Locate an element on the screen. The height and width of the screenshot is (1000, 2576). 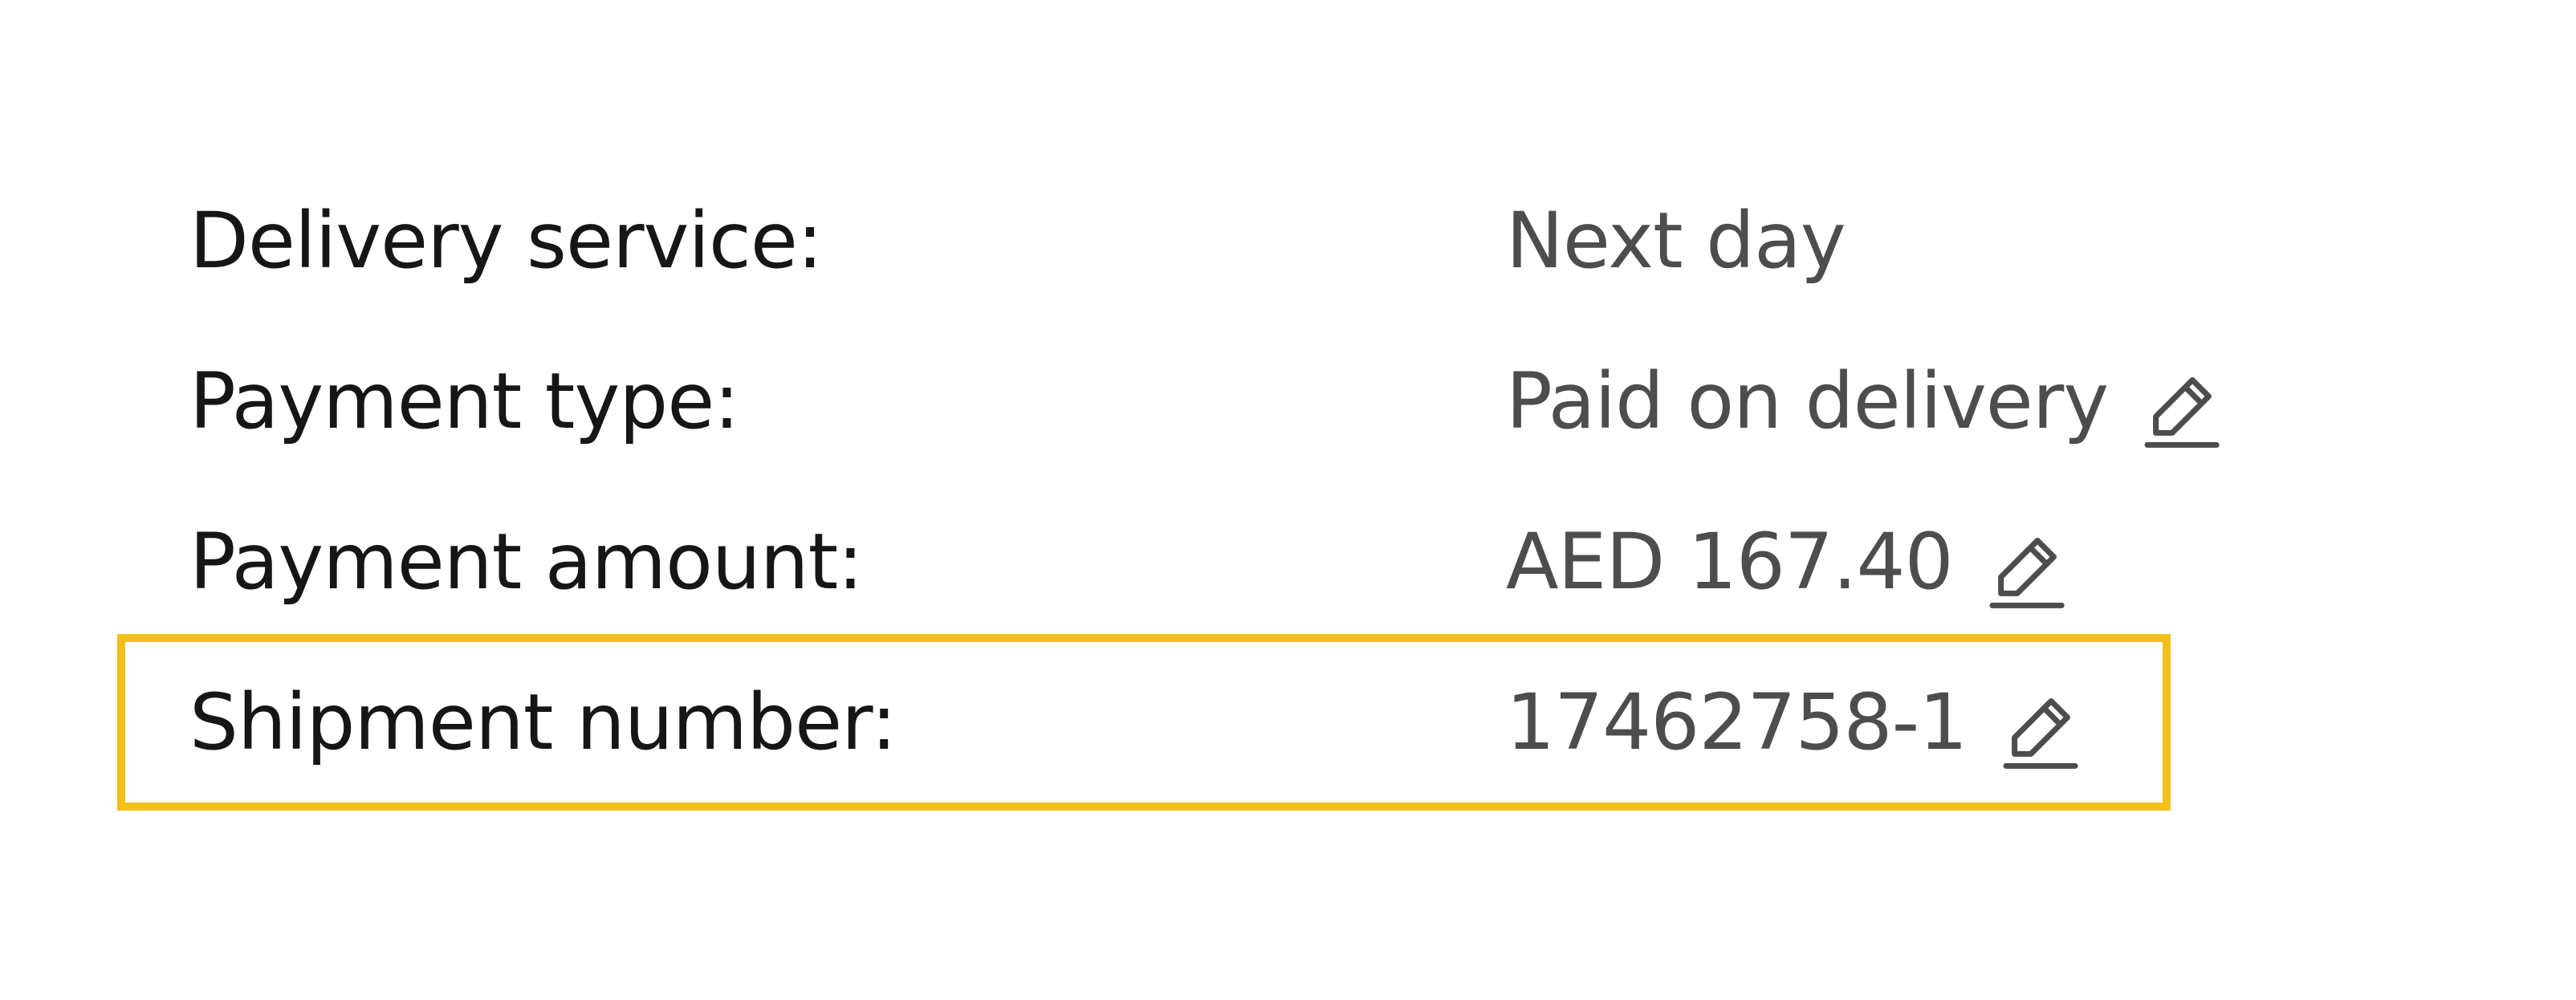
shipment-number-value-group: 17462758-1 is located at coordinates (1794, 722).